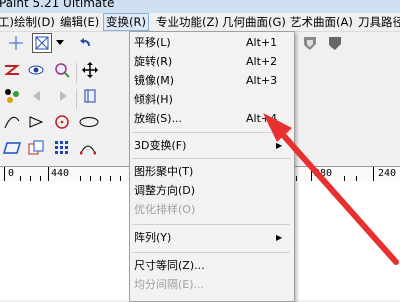  I want to click on menu-item-label: 镜像(M), so click(154, 80).